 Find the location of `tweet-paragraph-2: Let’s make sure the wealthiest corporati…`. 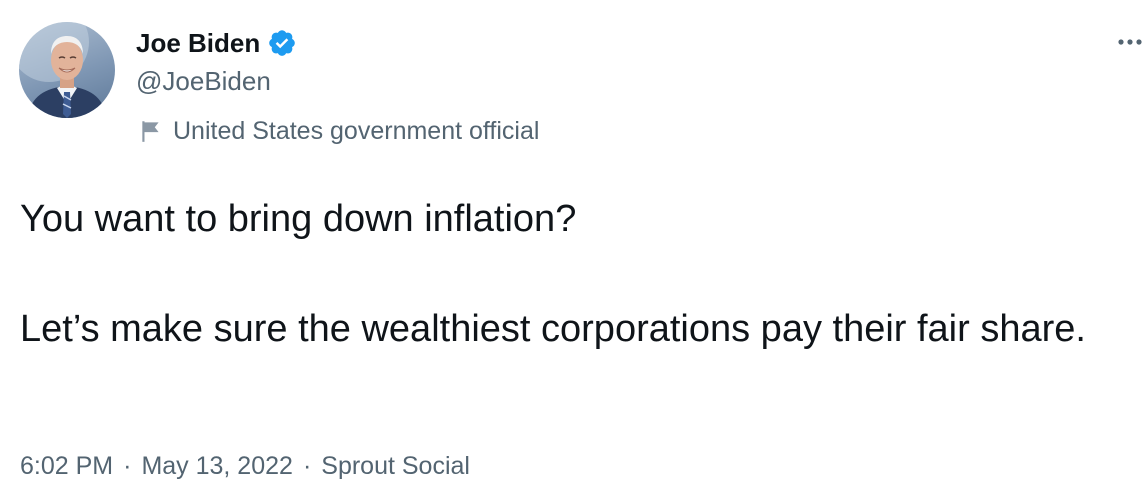

tweet-paragraph-2: Let’s make sure the wealthiest corporati… is located at coordinates (553, 329).